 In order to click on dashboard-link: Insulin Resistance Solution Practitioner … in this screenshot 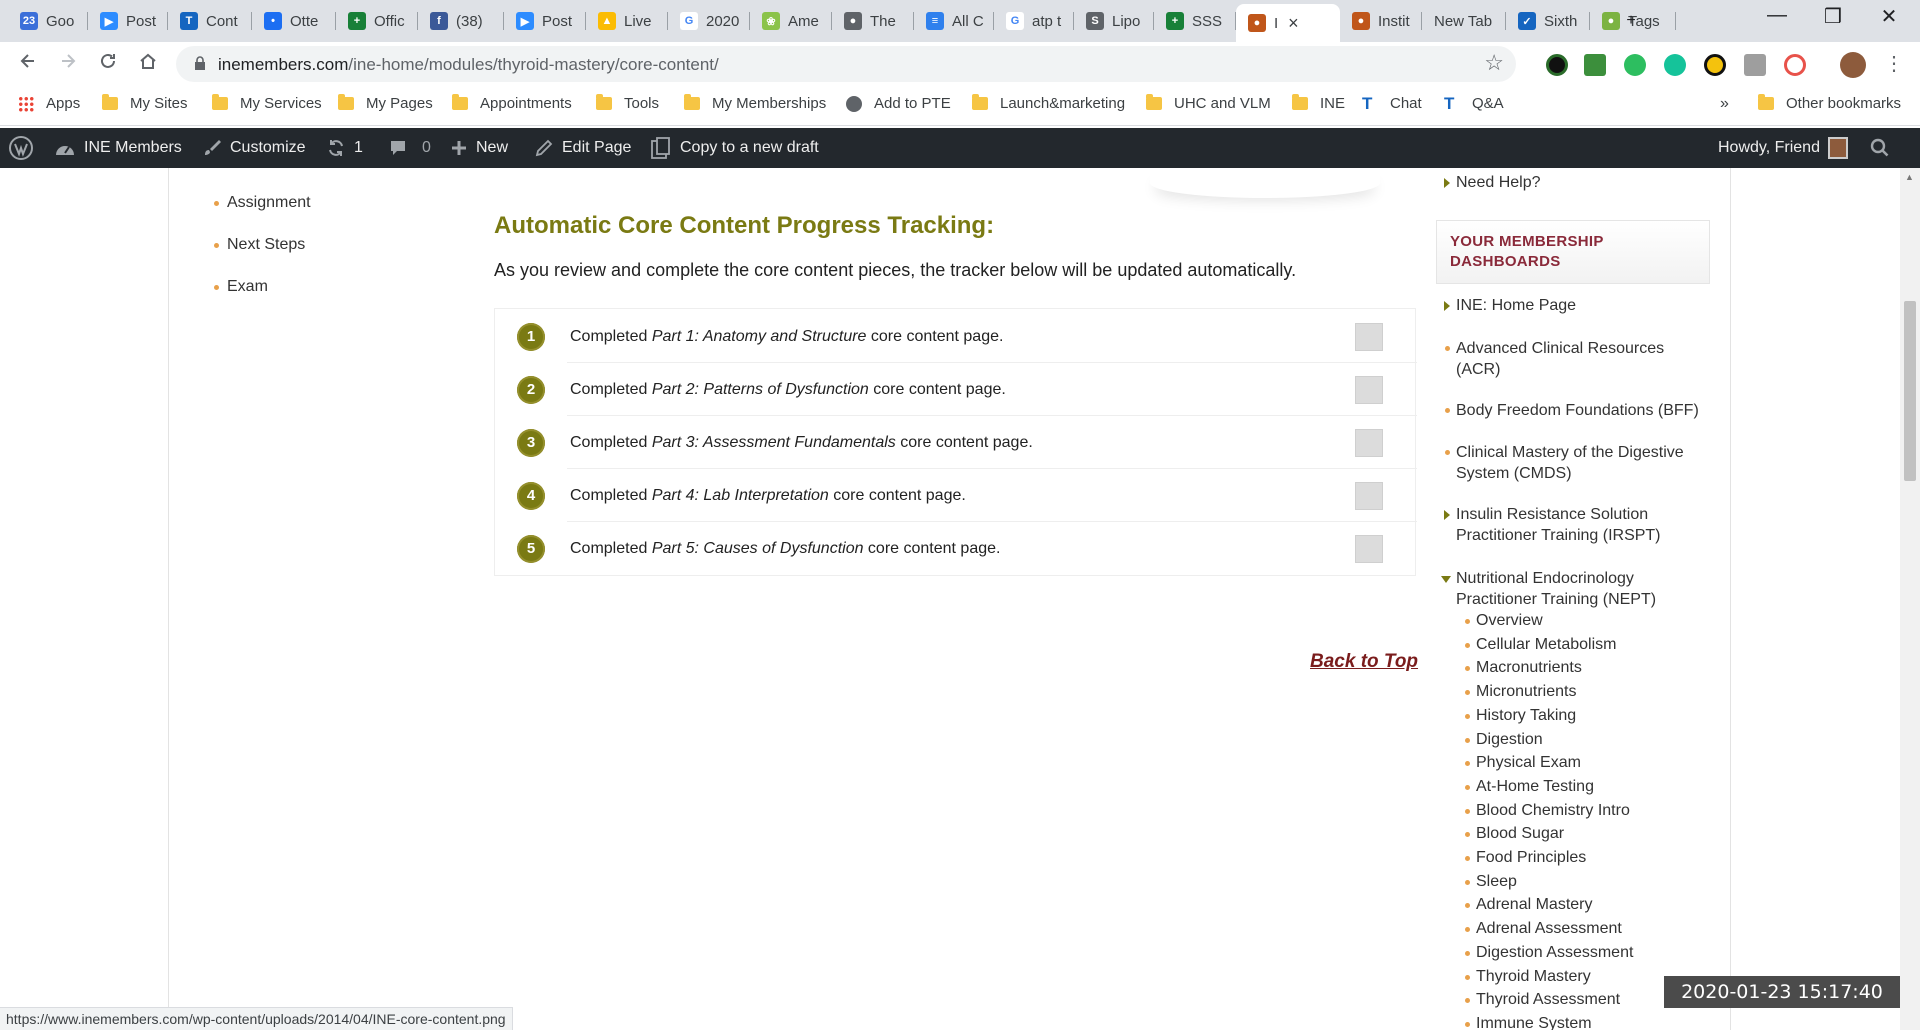, I will do `click(1558, 525)`.